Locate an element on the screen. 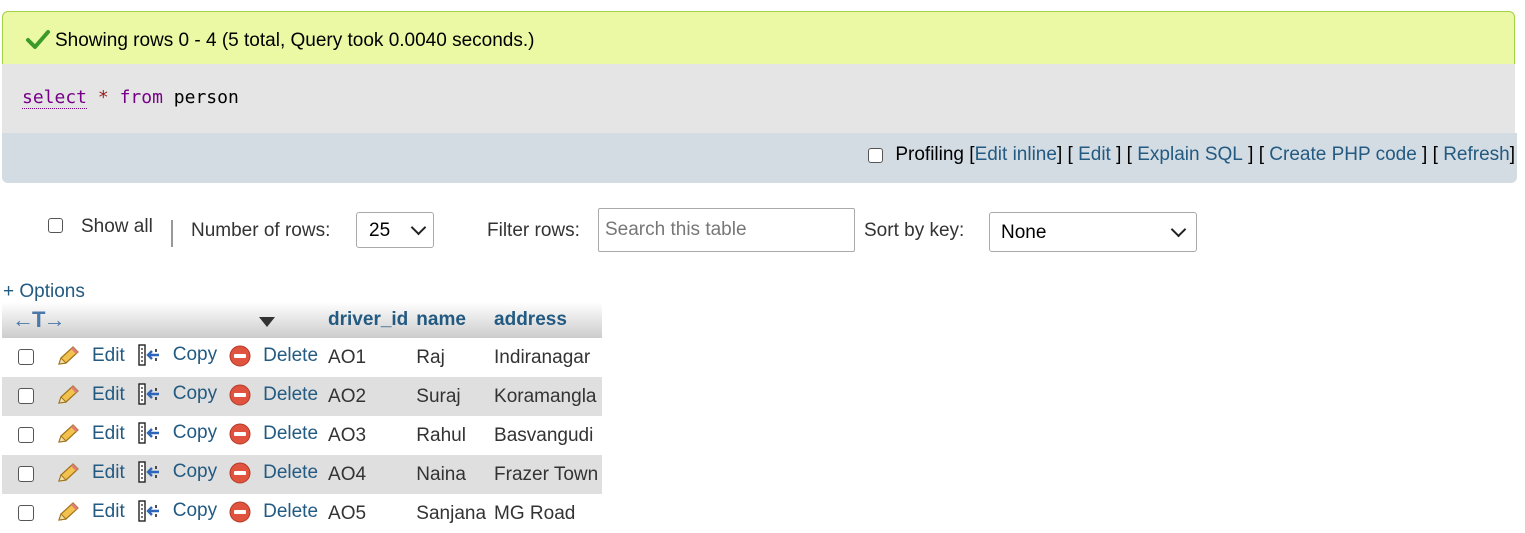  table-row: Edit Copy Delete AO4 Naina Frazer Town is located at coordinates (302, 474).